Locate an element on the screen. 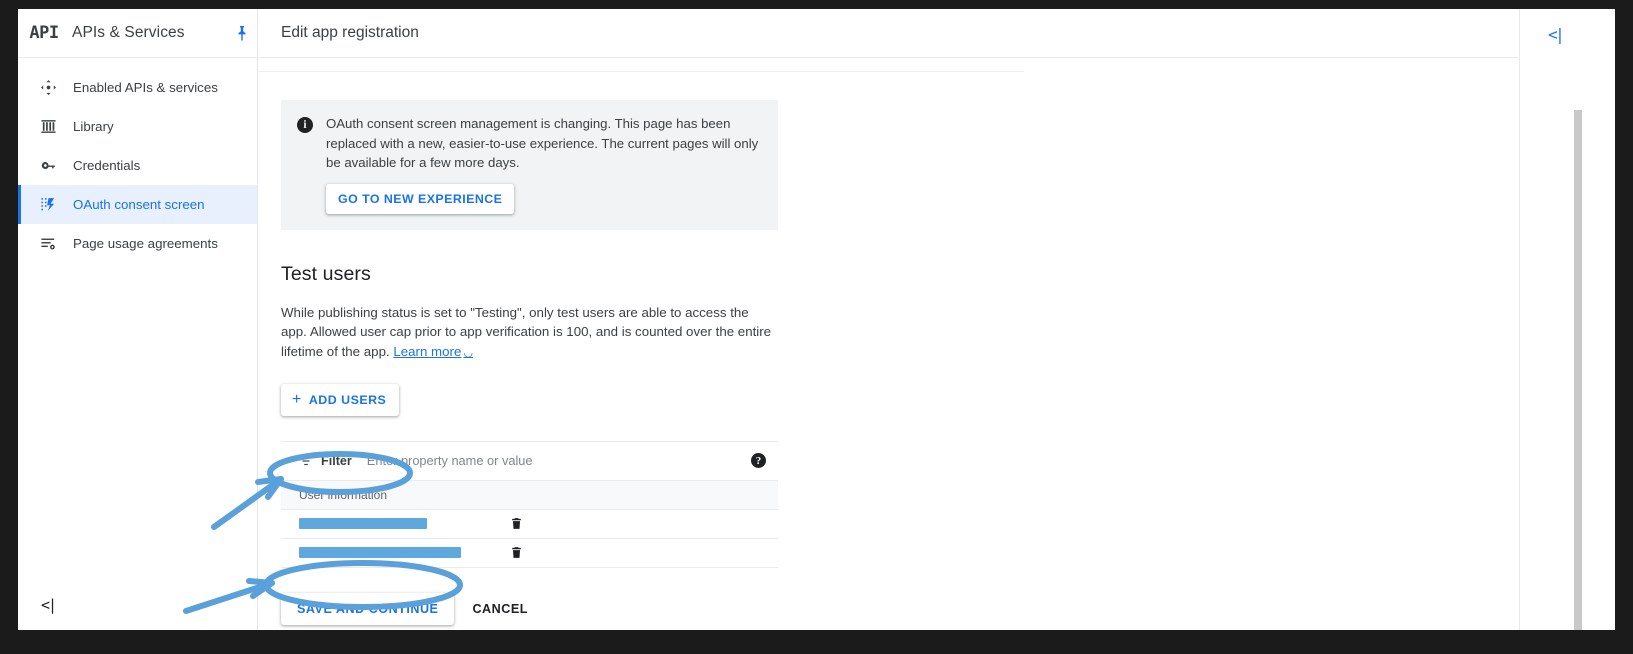  page-title: Edit app registration is located at coordinates (888, 33).